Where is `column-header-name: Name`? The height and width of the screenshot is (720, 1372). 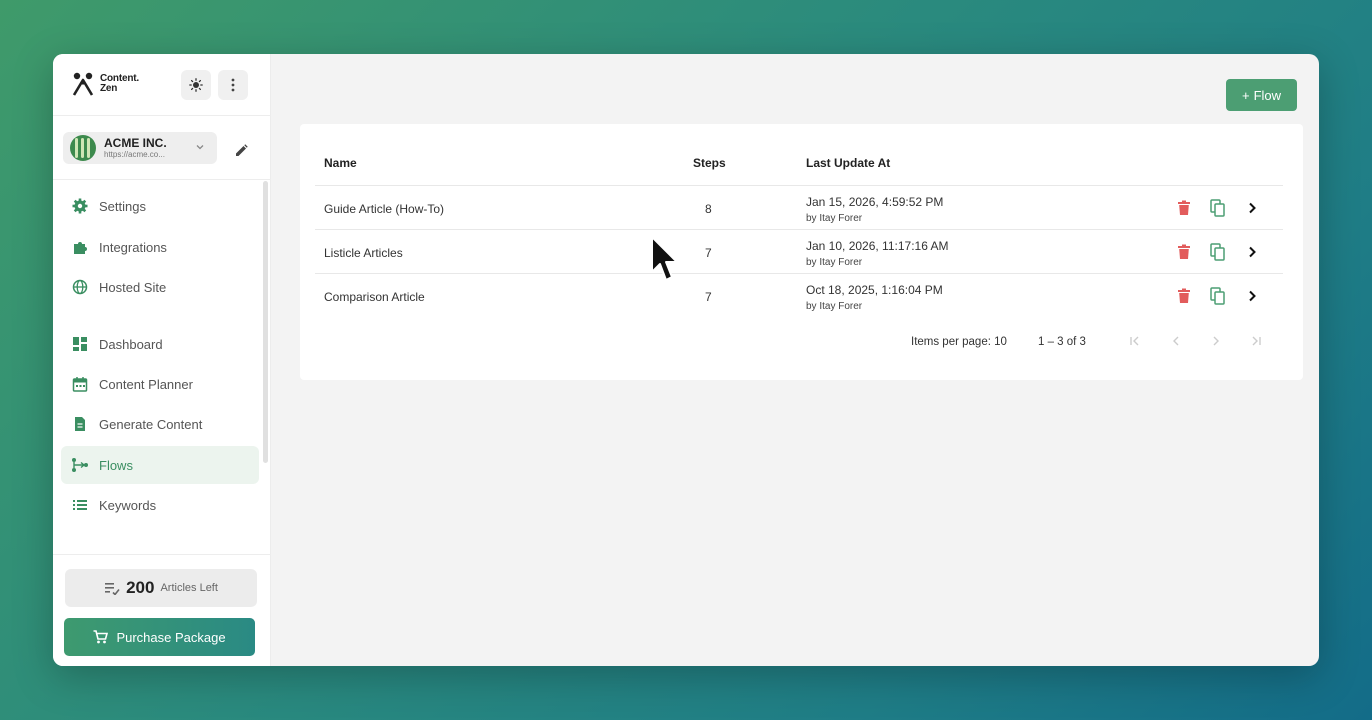
column-header-name: Name is located at coordinates (340, 163).